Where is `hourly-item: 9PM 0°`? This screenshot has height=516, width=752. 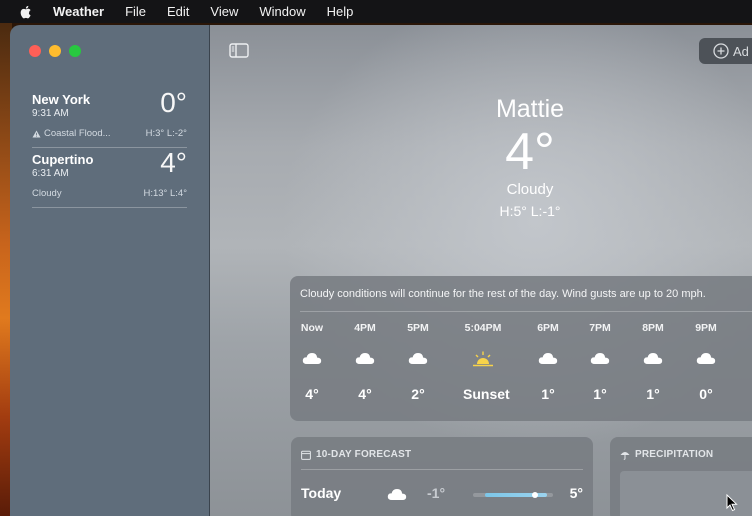 hourly-item: 9PM 0° is located at coordinates (706, 362).